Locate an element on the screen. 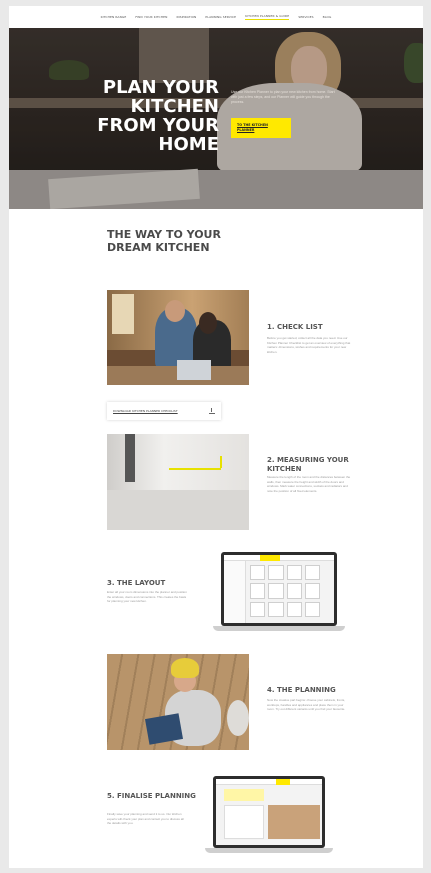  step-3-display is located at coordinates (279, 589).